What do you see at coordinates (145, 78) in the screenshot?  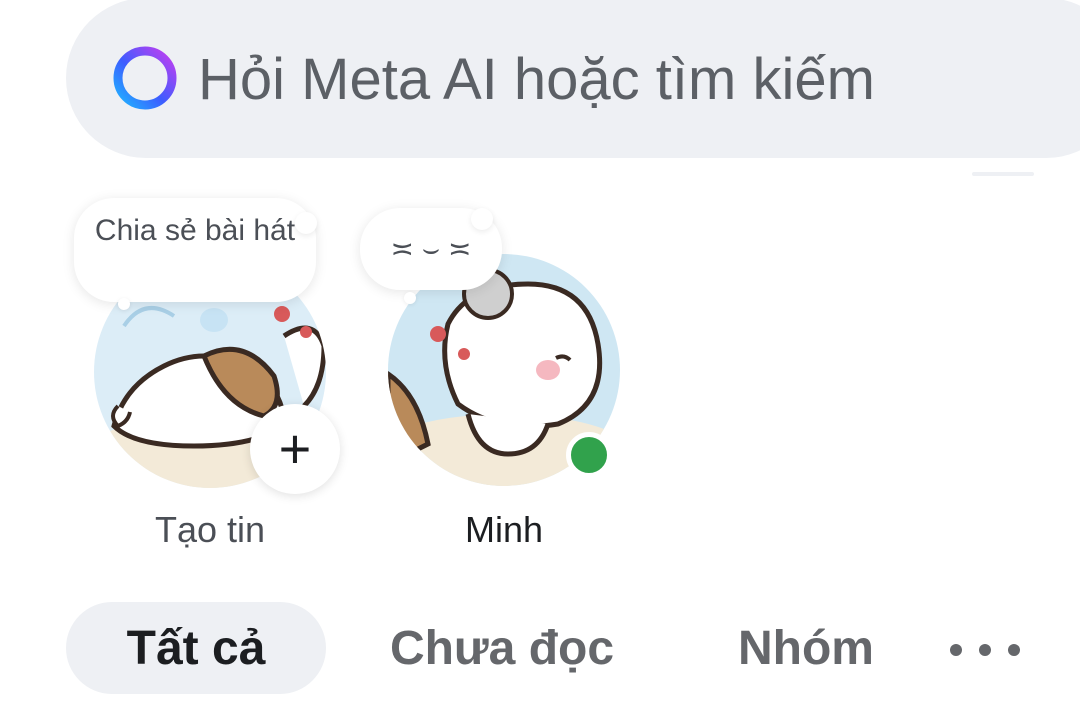 I see `meta-ai-icon` at bounding box center [145, 78].